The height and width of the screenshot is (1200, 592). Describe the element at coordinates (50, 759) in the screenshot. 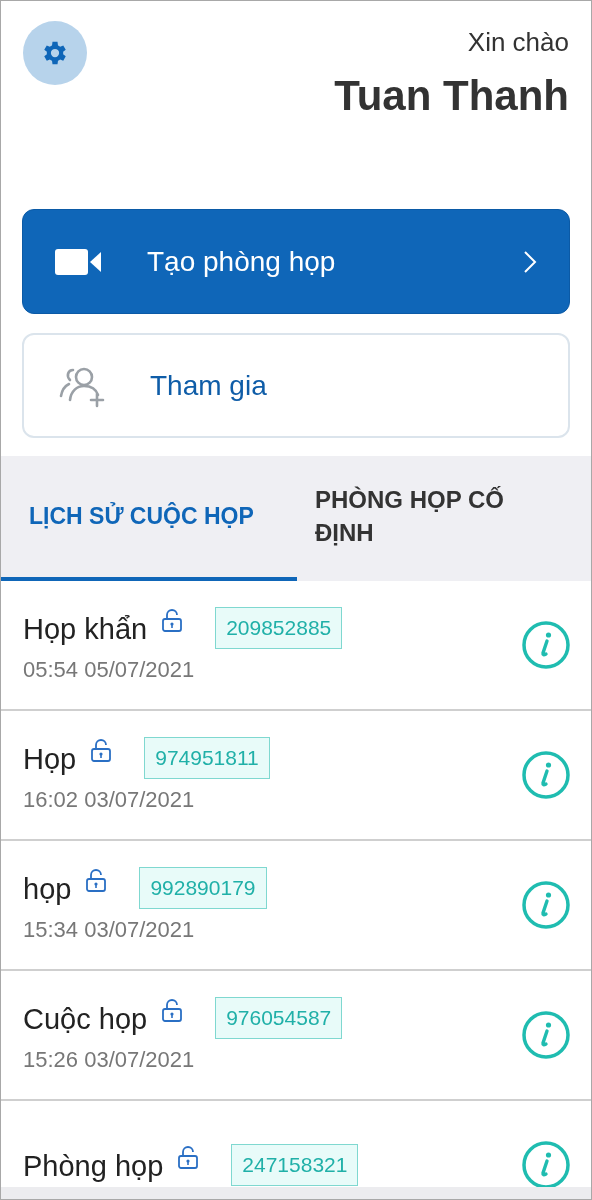

I see `meeting-name: Họp` at that location.